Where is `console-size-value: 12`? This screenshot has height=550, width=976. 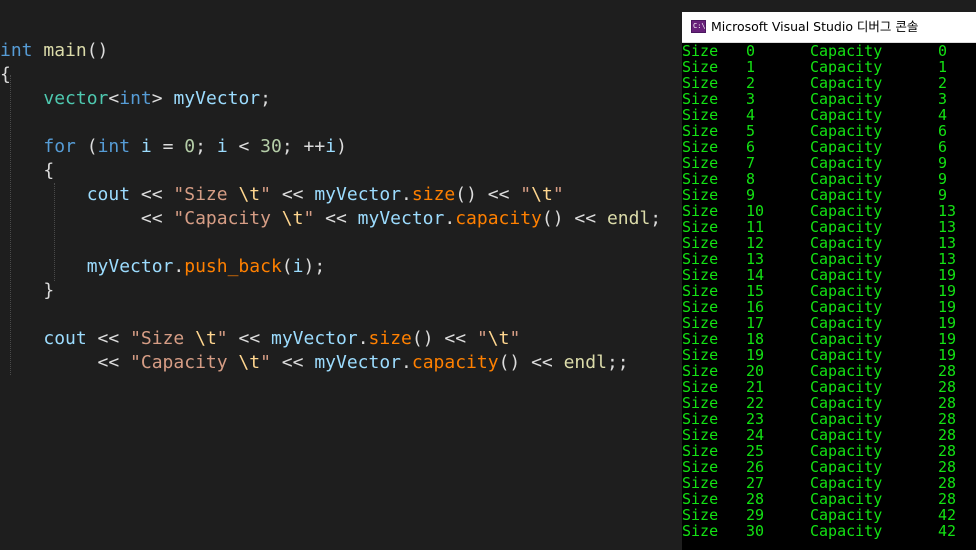
console-size-value: 12 is located at coordinates (755, 243).